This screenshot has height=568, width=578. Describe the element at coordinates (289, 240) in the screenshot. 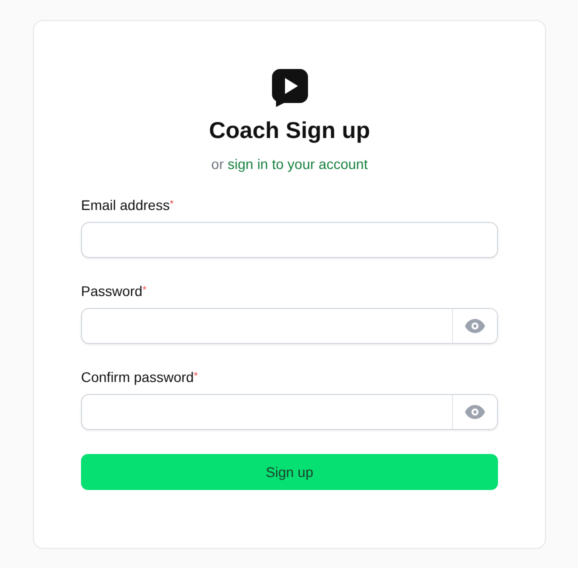

I see `email-field` at that location.